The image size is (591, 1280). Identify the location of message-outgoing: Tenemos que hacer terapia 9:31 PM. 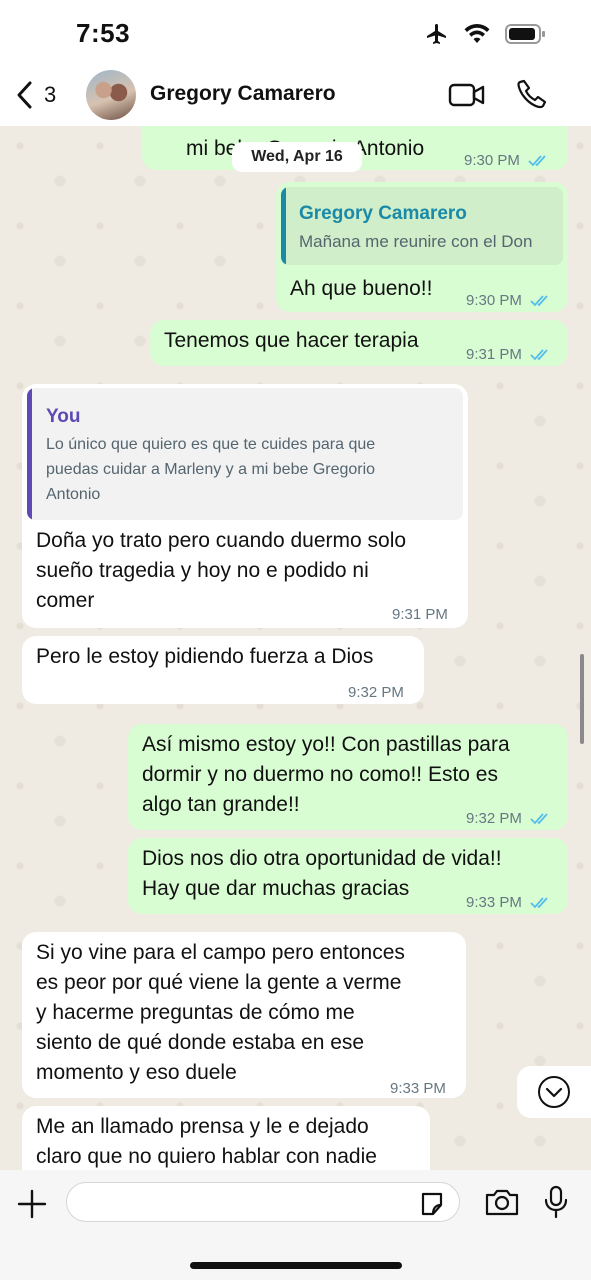
(359, 343).